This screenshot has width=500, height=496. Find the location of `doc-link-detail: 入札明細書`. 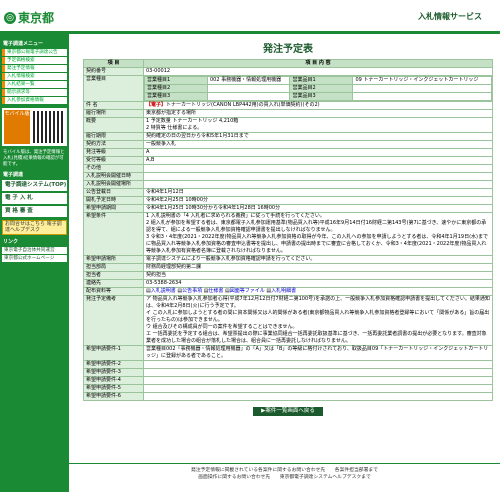

doc-link-detail: 入札明細書 is located at coordinates (283, 291).